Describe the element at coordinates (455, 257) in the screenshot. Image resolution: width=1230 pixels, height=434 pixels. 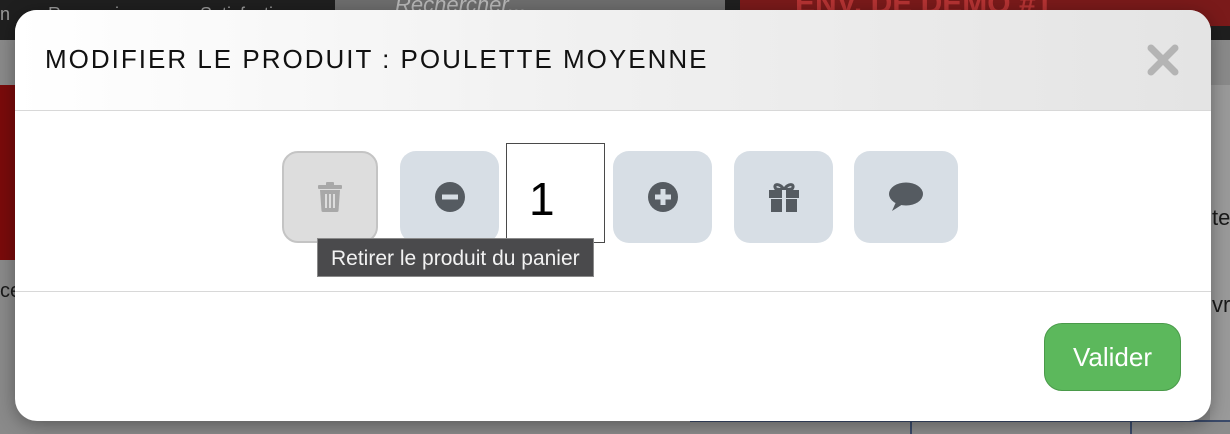
I see `remove-product-tooltip: Retirer le produit du panier` at that location.